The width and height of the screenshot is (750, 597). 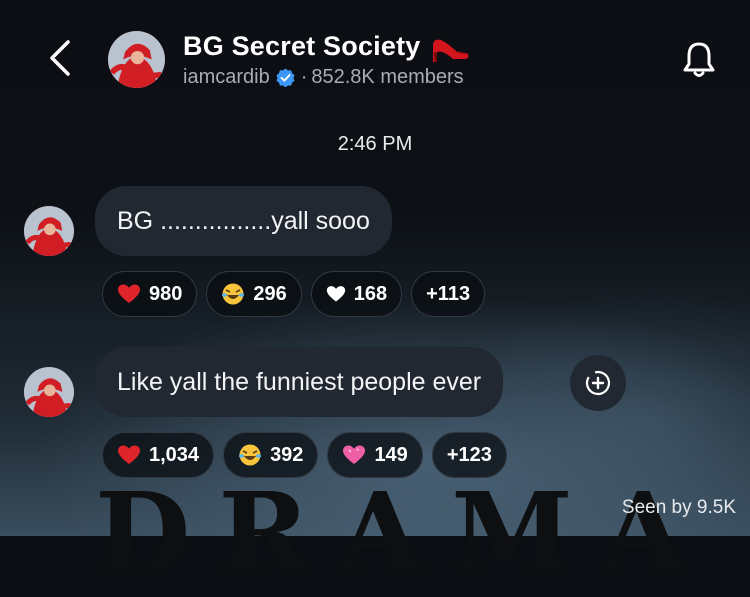 I want to click on pink-heart-icon, so click(x=354, y=455).